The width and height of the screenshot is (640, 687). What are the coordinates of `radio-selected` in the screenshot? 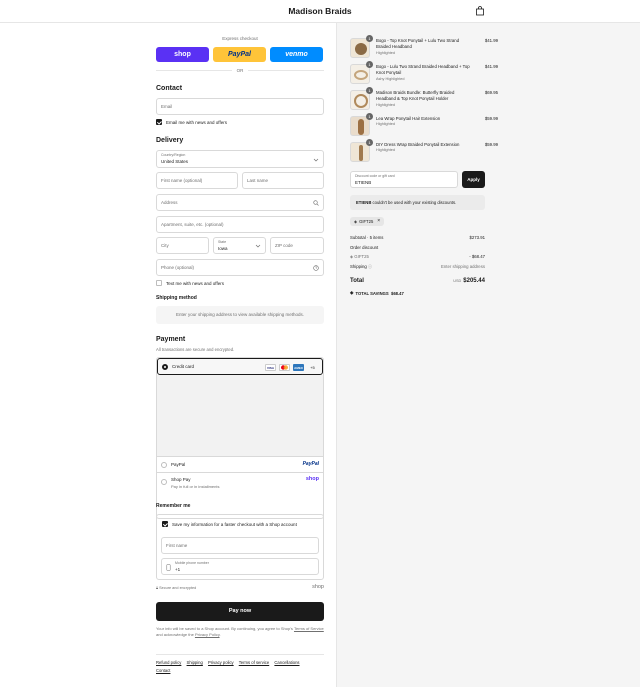 It's located at (165, 367).